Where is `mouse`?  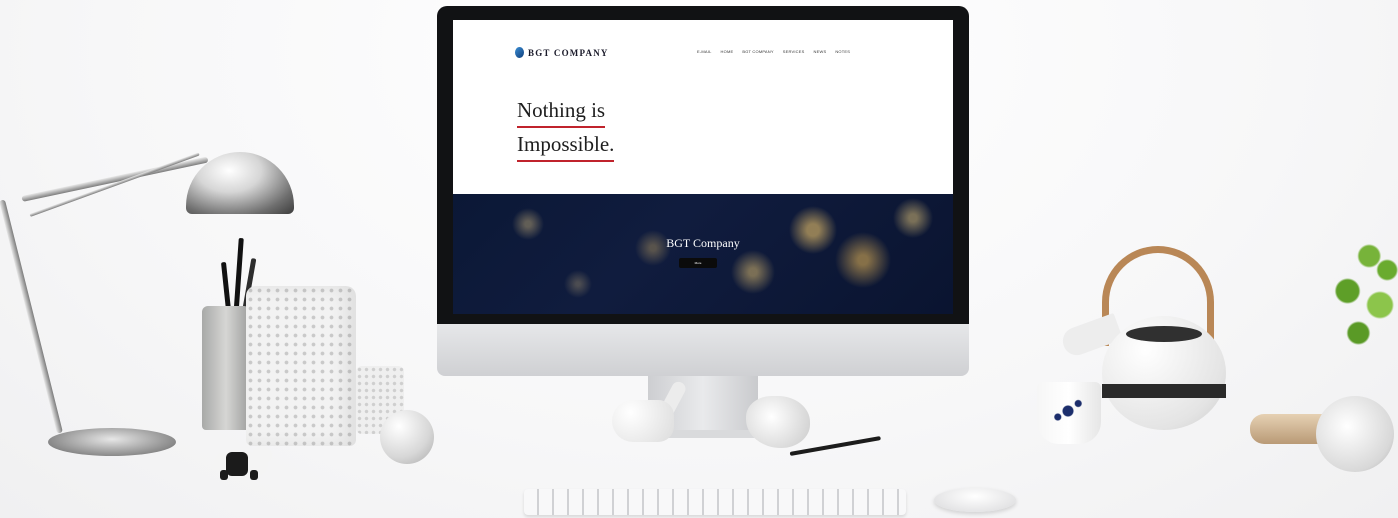 mouse is located at coordinates (975, 500).